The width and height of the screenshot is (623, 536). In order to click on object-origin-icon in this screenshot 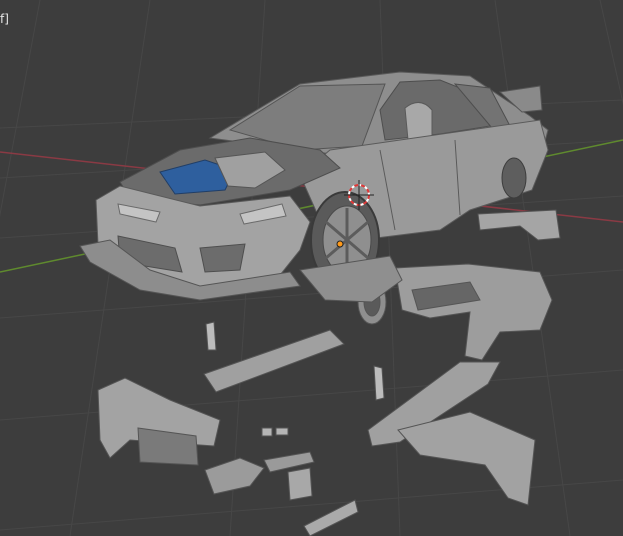, I will do `click(340, 244)`.